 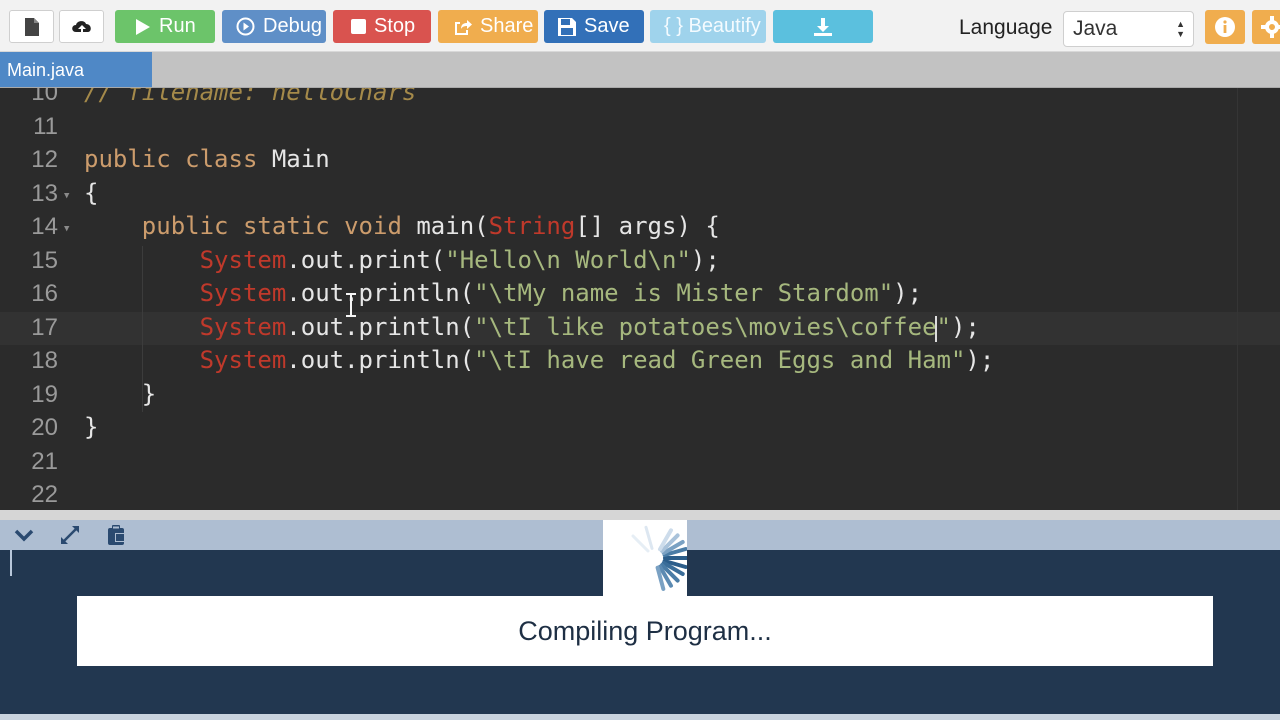 I want to click on identifier-token: Main, so click(x=300, y=159).